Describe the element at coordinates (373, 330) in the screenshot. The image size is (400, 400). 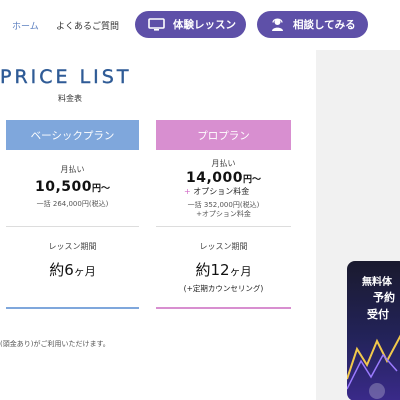
I see `free-trial-banner: 無料体 予約 受付` at that location.